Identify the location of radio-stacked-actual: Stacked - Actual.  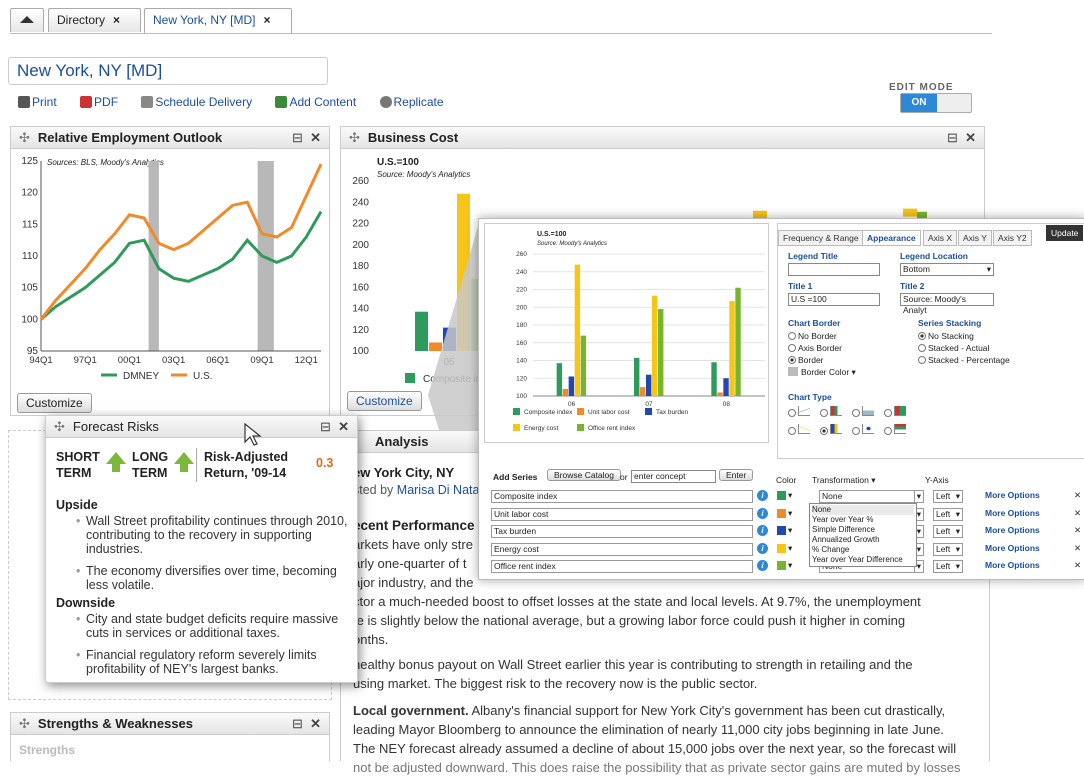
(964, 348).